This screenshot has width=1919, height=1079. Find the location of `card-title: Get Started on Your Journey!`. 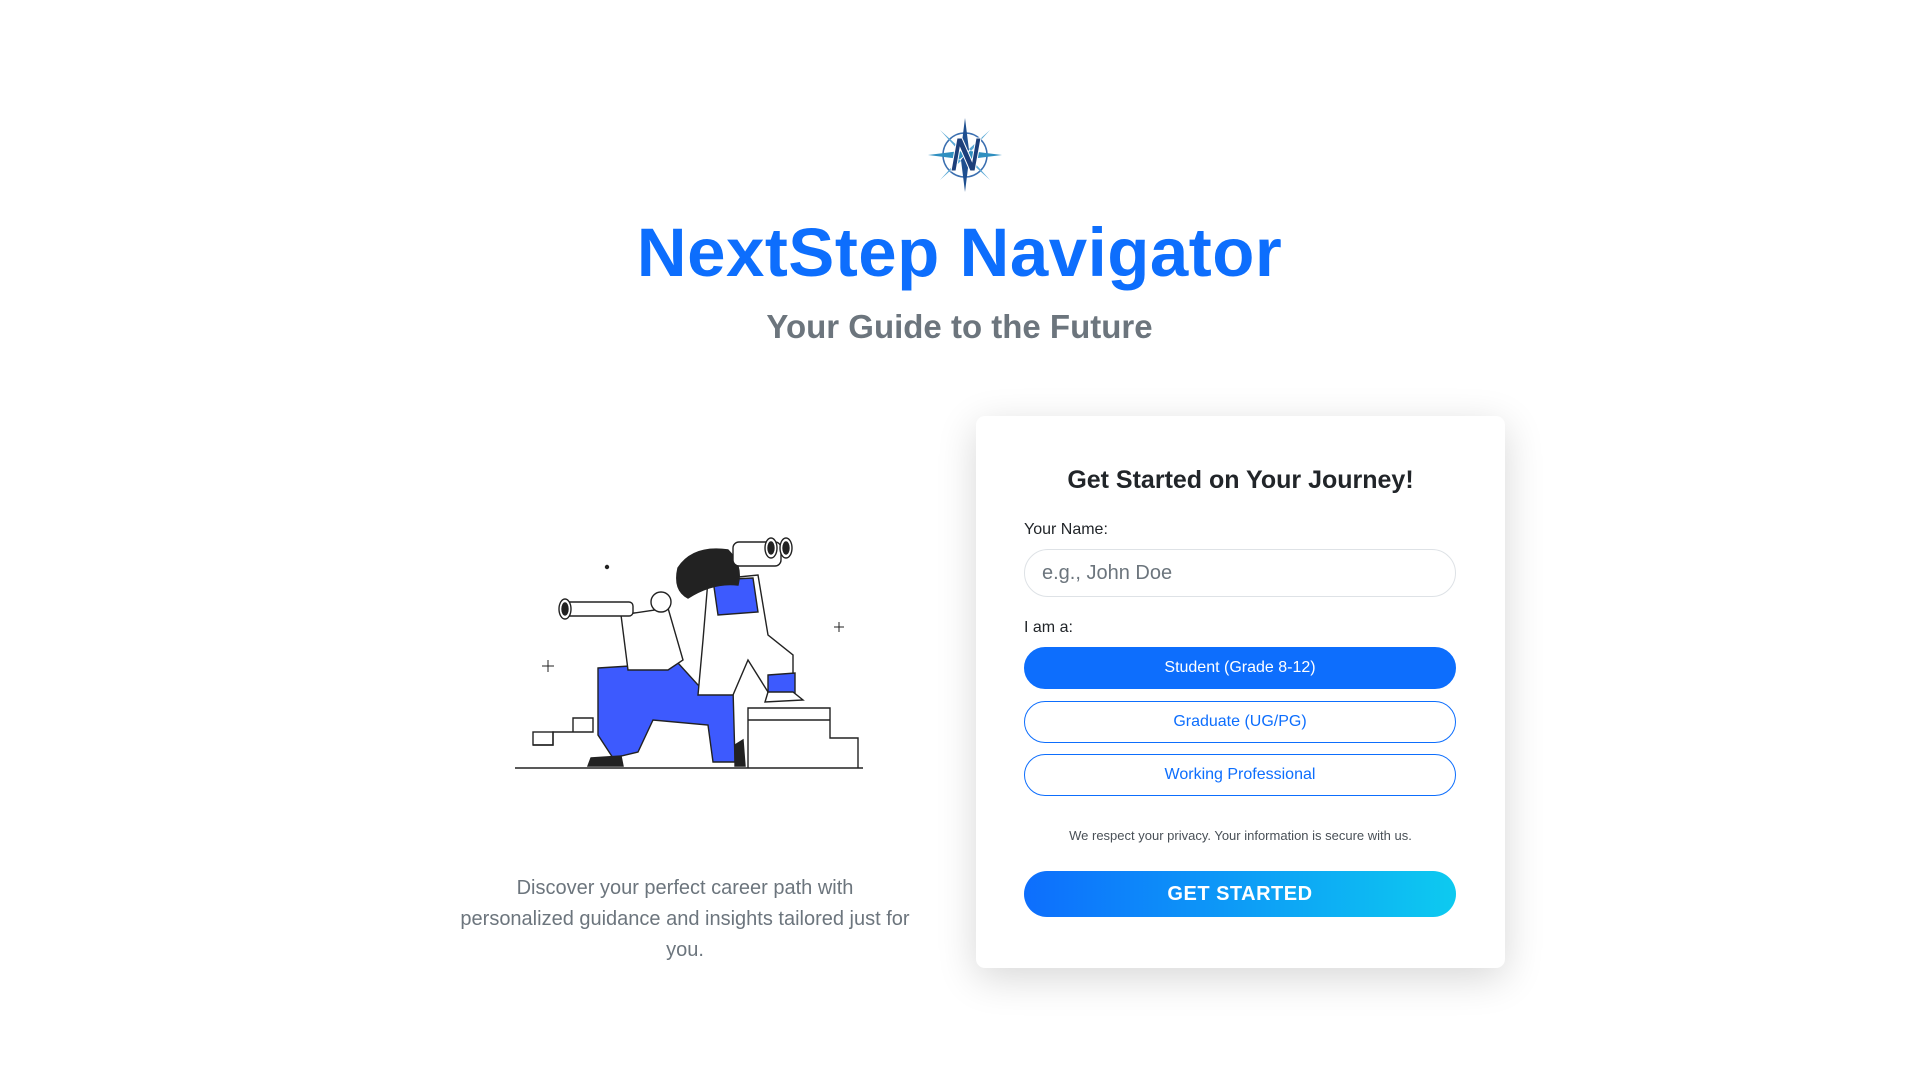

card-title: Get Started on Your Journey! is located at coordinates (1240, 480).